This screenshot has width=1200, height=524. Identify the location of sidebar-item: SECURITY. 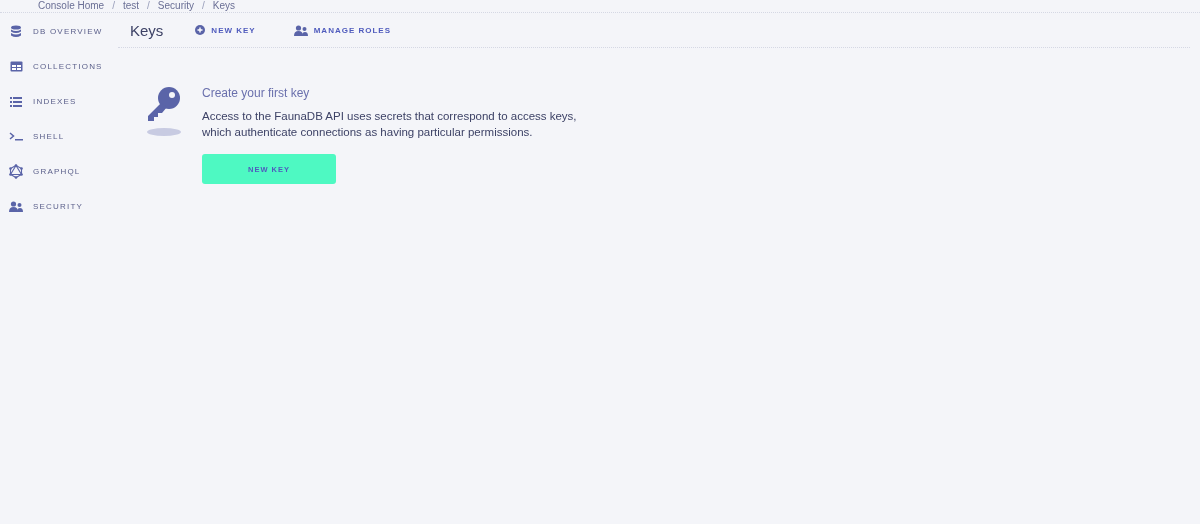
(59, 206).